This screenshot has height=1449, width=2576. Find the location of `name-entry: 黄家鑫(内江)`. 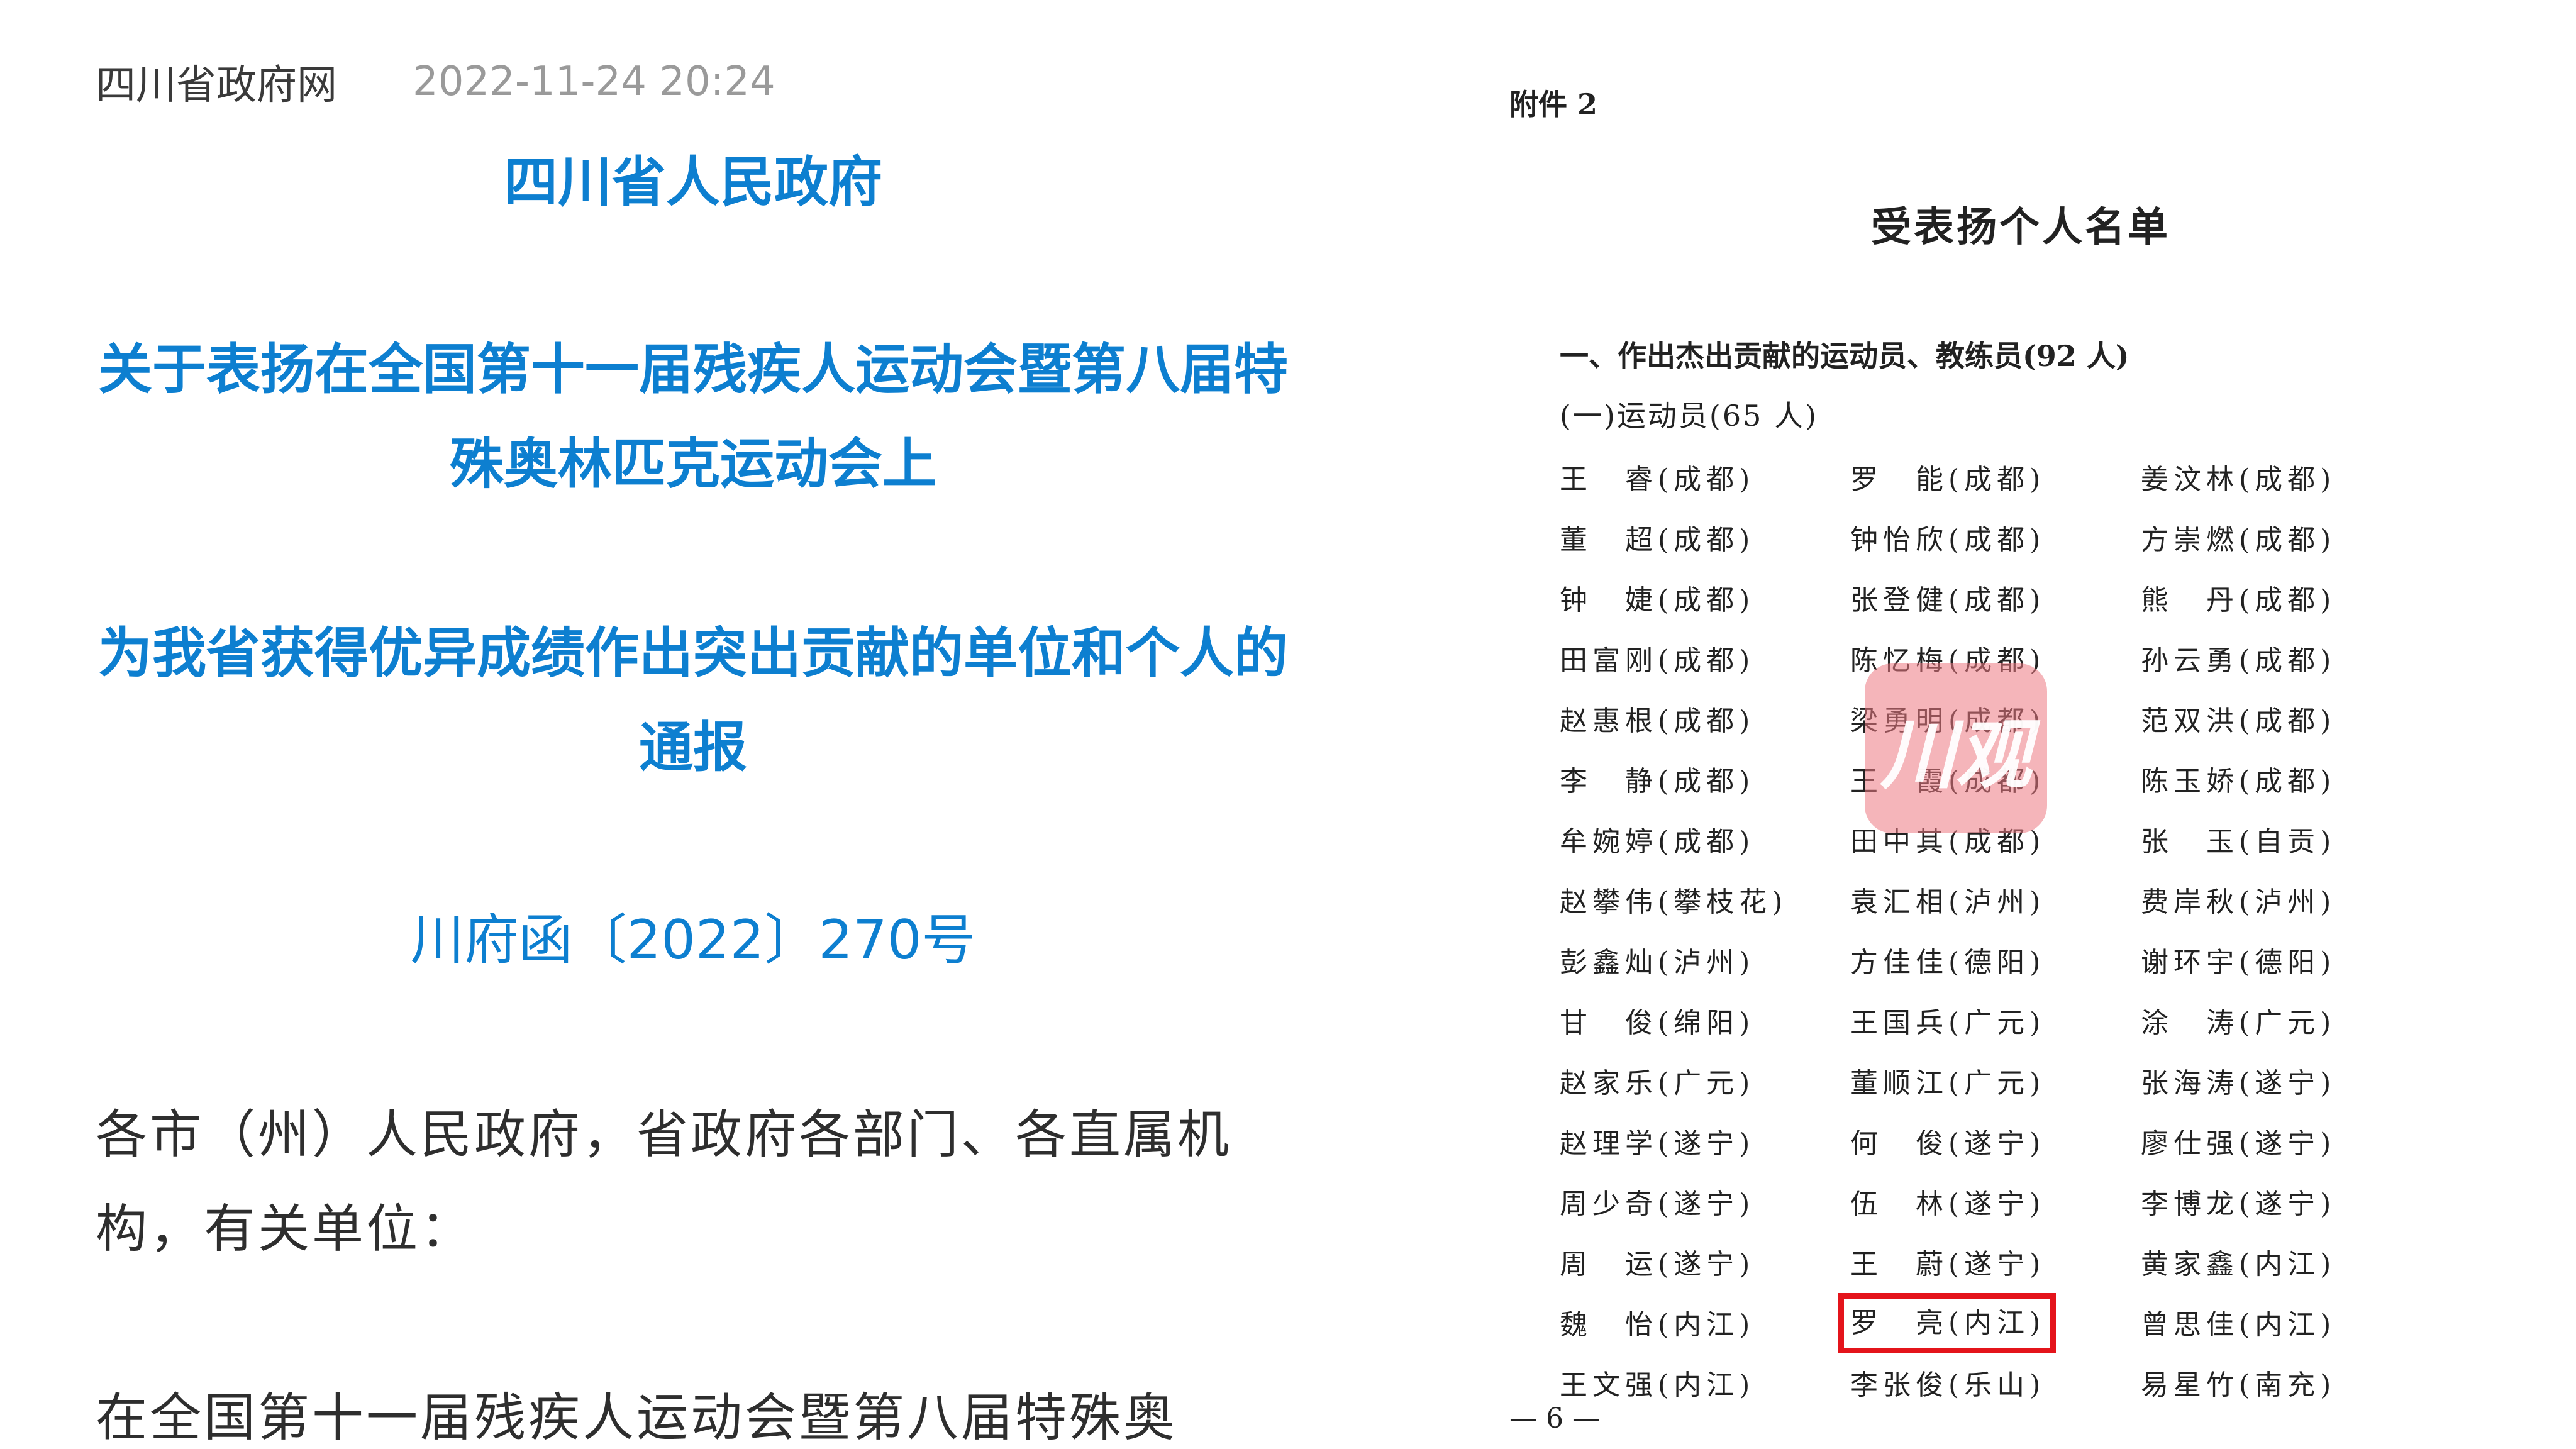

name-entry: 黄家鑫(内江) is located at coordinates (2238, 1264).